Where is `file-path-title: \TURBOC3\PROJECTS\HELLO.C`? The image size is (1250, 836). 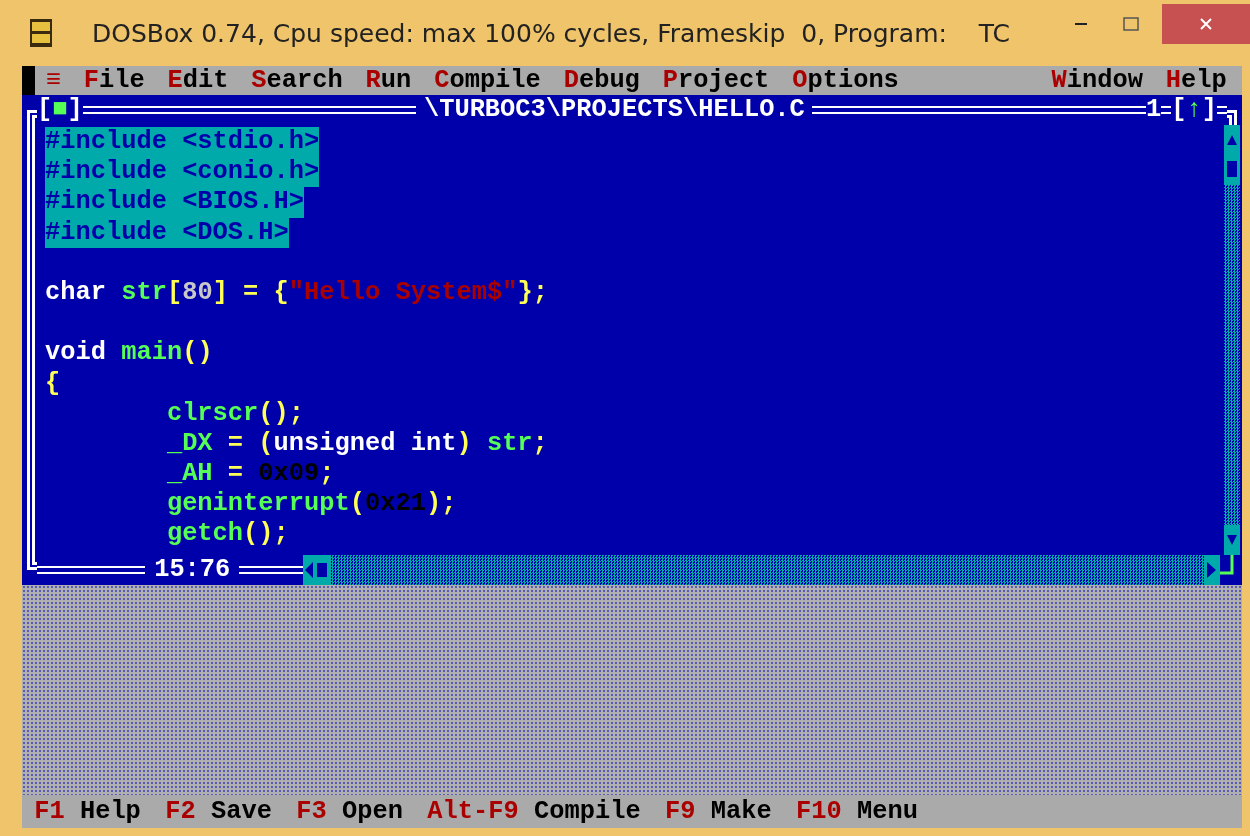
file-path-title: \TURBOC3\PROJECTS\HELLO.C is located at coordinates (614, 110).